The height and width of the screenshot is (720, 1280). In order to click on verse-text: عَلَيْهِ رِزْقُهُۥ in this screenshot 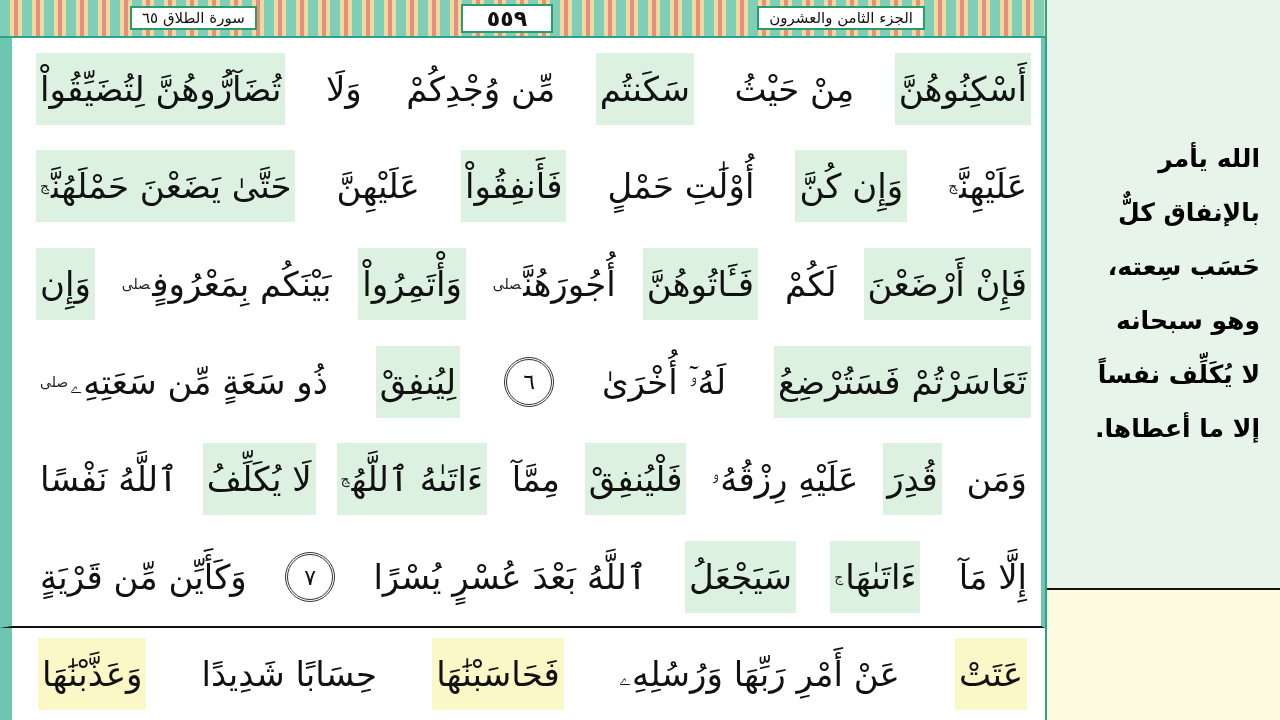, I will do `click(785, 479)`.